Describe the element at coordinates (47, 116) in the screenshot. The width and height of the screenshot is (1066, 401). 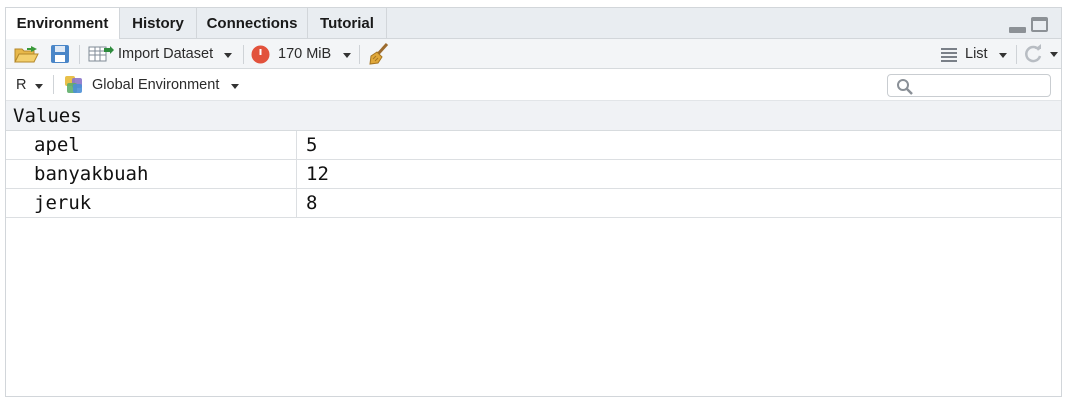
I see `values-section-title: Values` at that location.